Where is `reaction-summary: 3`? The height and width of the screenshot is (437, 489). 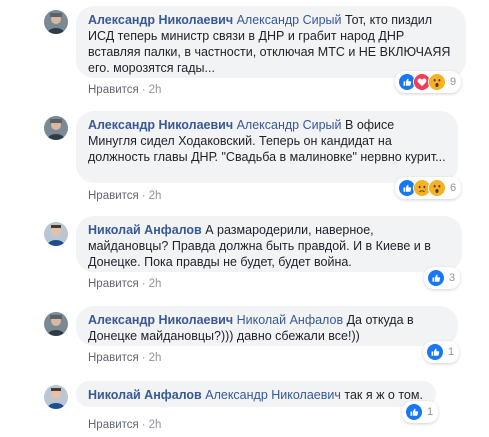
reaction-summary: 3 is located at coordinates (442, 278).